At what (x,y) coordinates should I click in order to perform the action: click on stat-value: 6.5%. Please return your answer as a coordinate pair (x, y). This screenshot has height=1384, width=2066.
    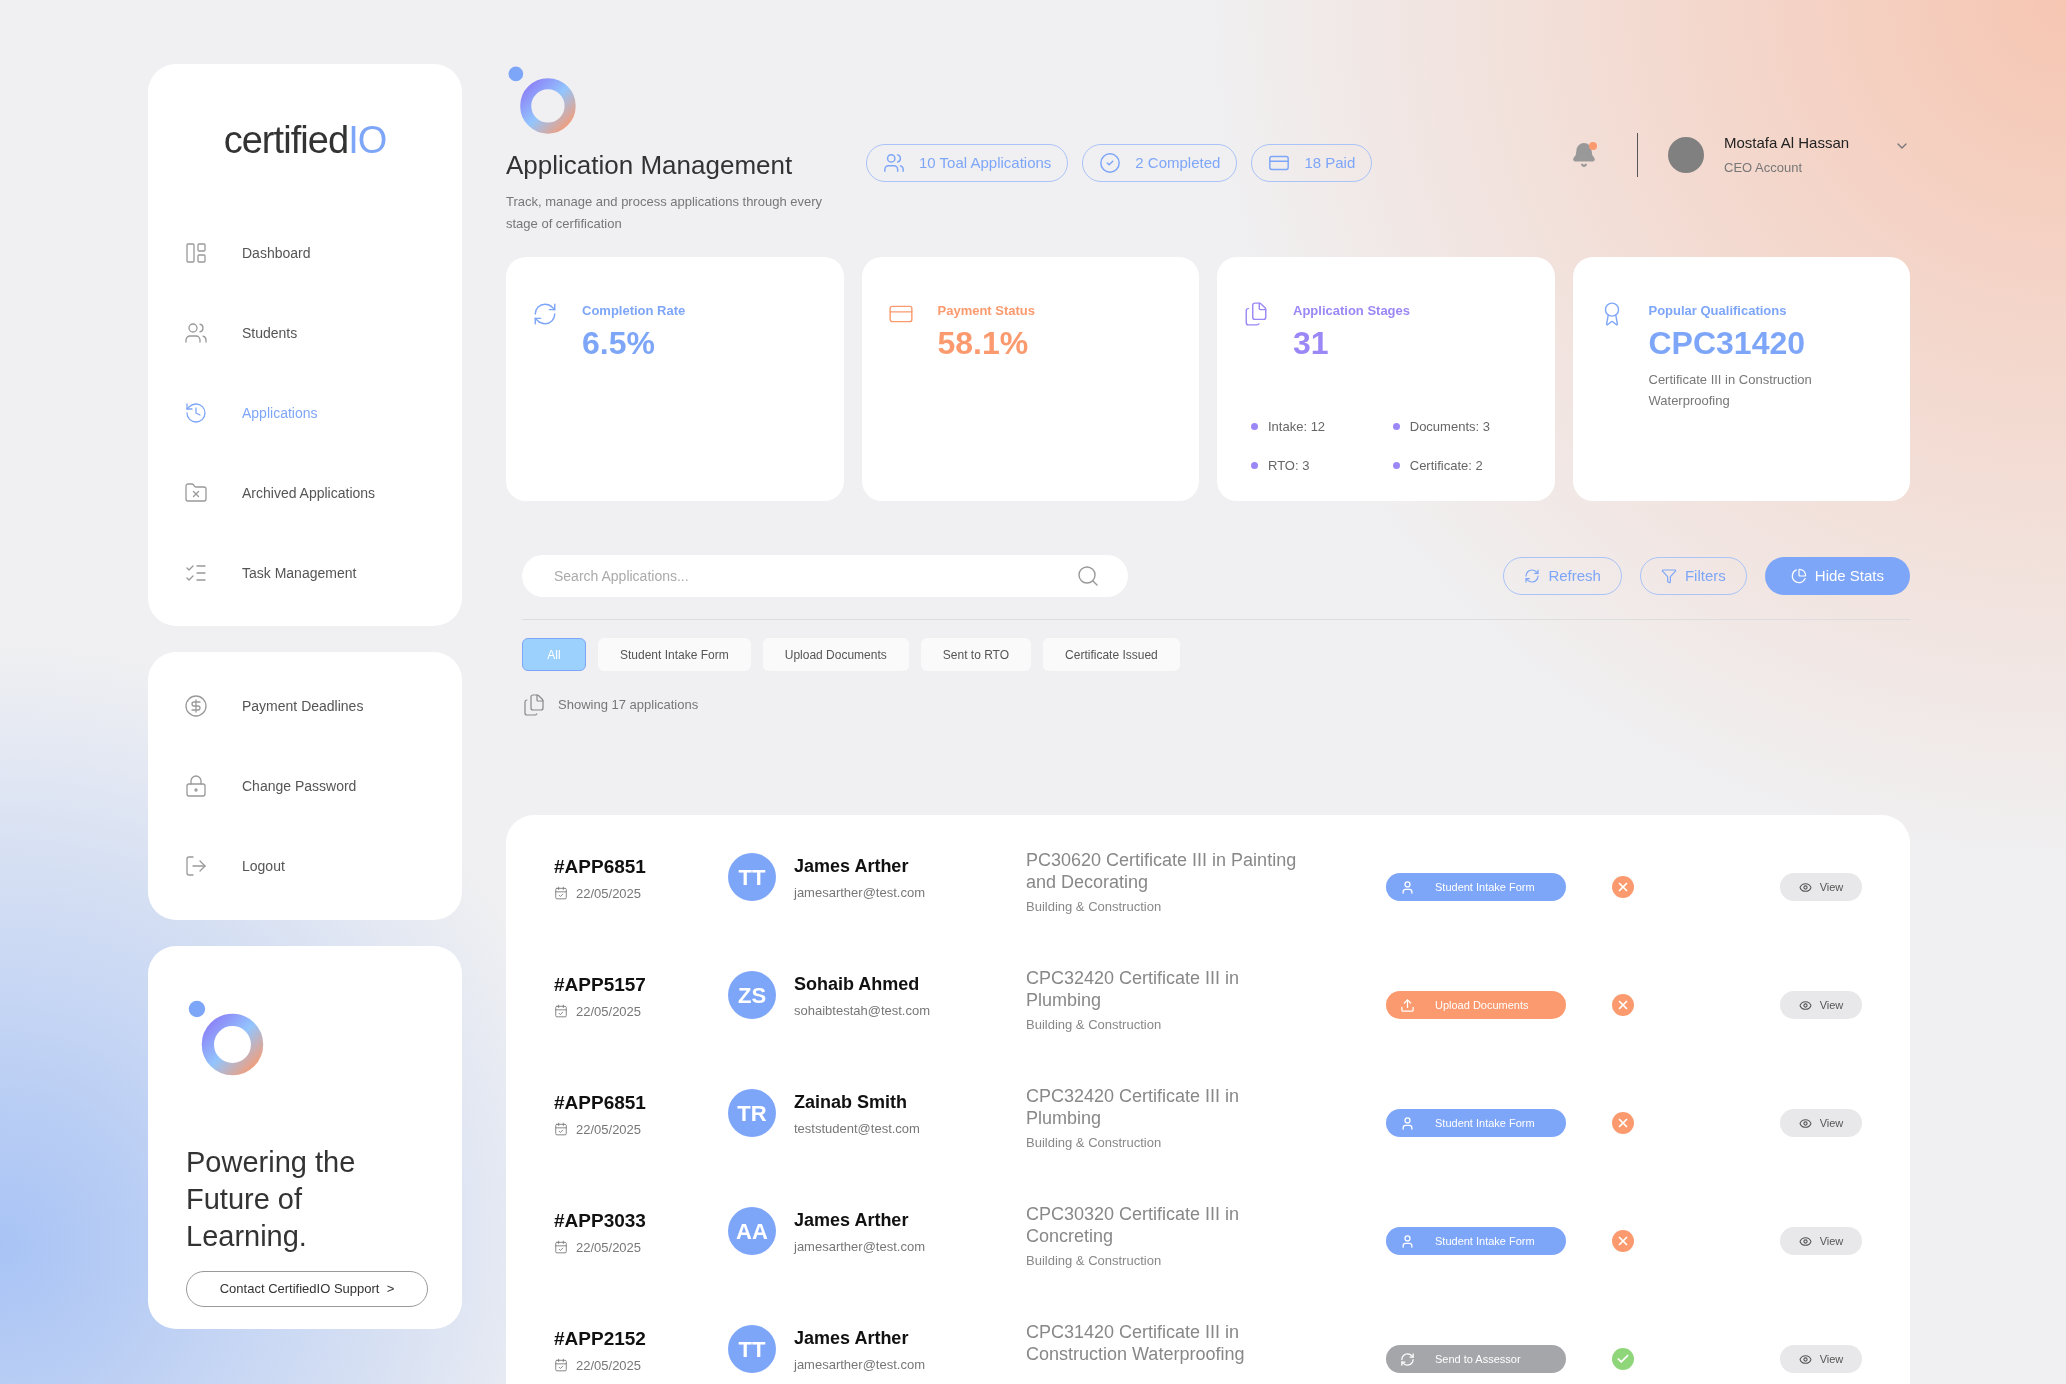
    Looking at the image, I should click on (619, 343).